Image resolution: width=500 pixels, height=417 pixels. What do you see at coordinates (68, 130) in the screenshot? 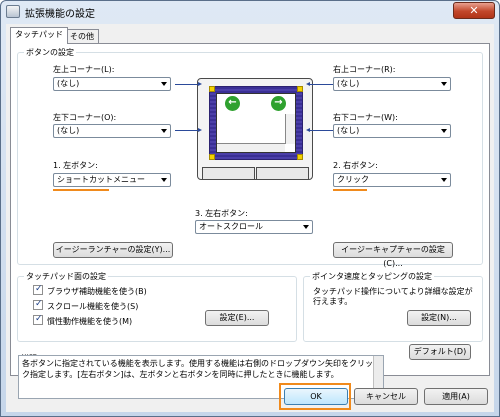
I see `bottom-left-value: (なし)` at bounding box center [68, 130].